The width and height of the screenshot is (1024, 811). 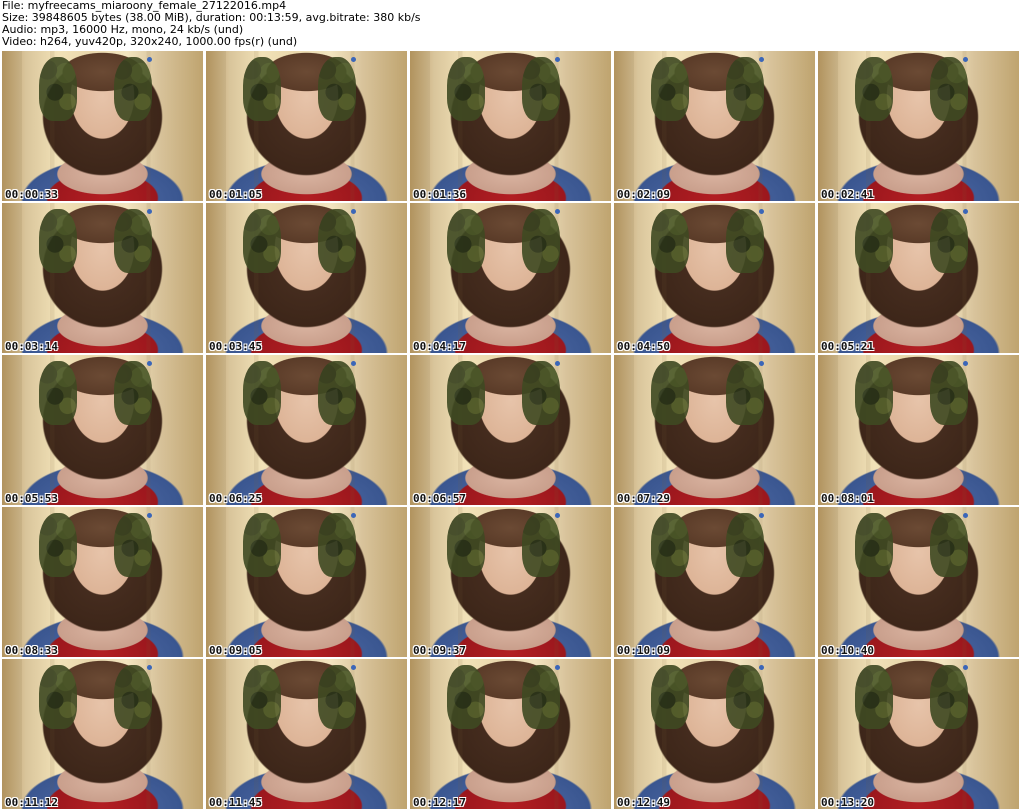 I want to click on thumbnail-timestamp: 00:03:14, so click(x=31, y=346).